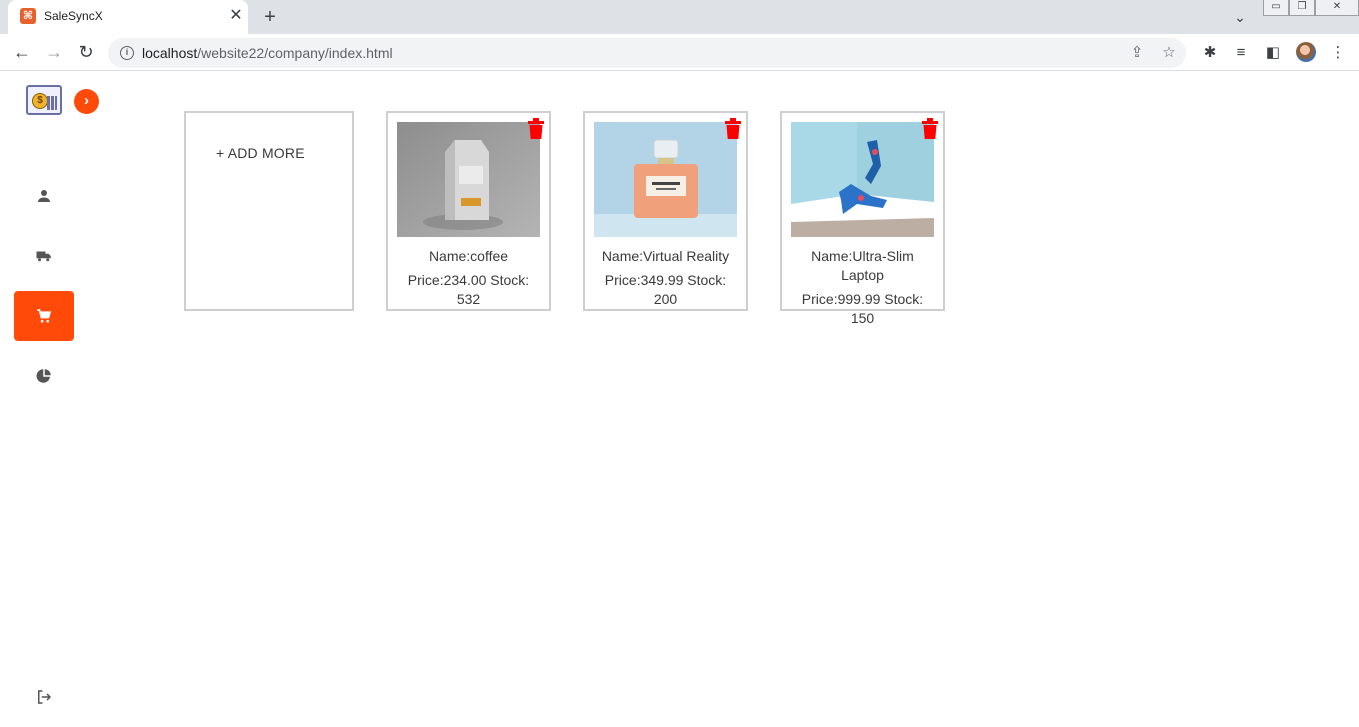  I want to click on cart-icon, so click(44, 316).